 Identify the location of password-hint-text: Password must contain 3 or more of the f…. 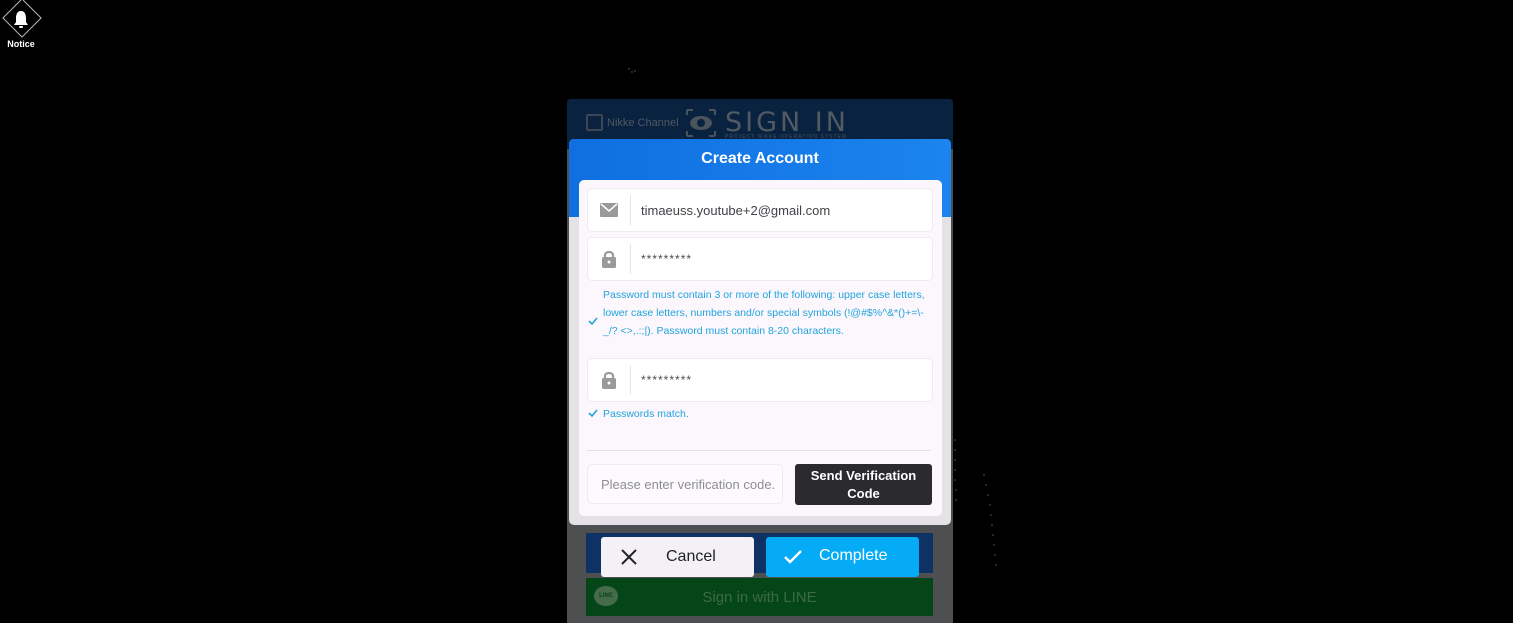
(764, 313).